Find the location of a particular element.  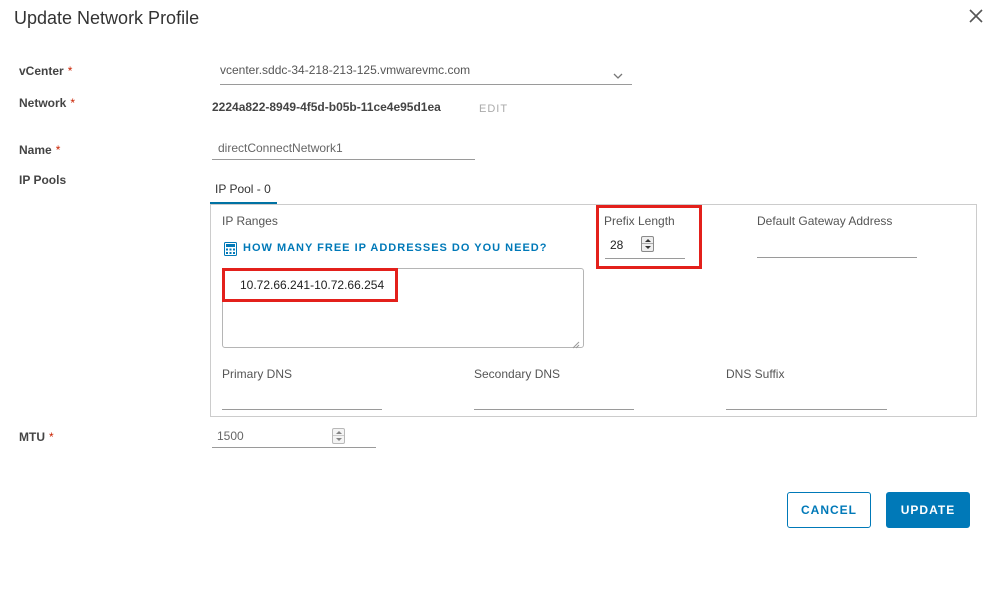

dialog-title: Update Network Profile is located at coordinates (107, 18).